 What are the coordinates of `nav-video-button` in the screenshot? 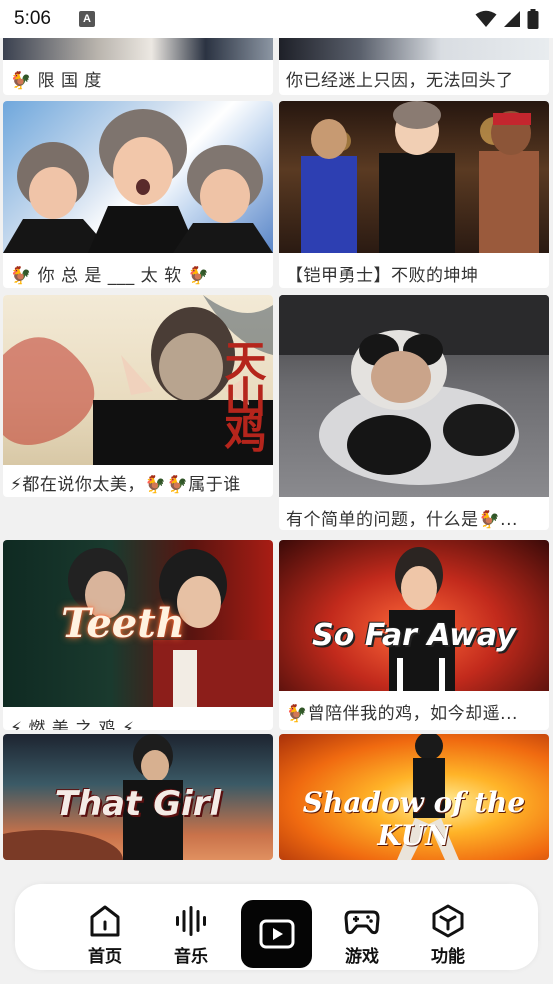 It's located at (276, 934).